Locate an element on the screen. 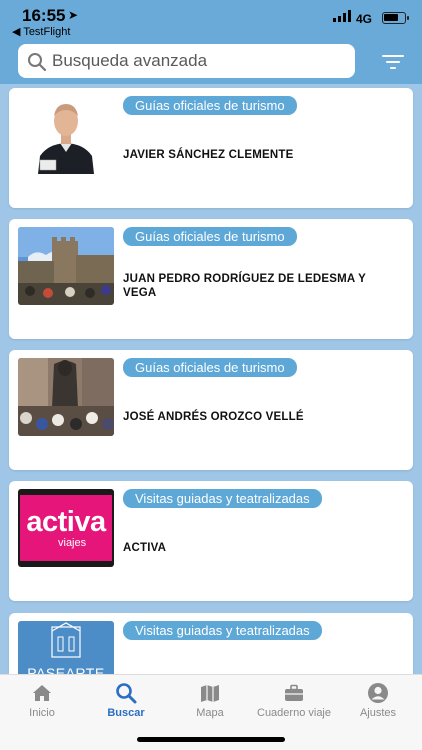  tab-buscar: Buscar is located at coordinates (126, 699).